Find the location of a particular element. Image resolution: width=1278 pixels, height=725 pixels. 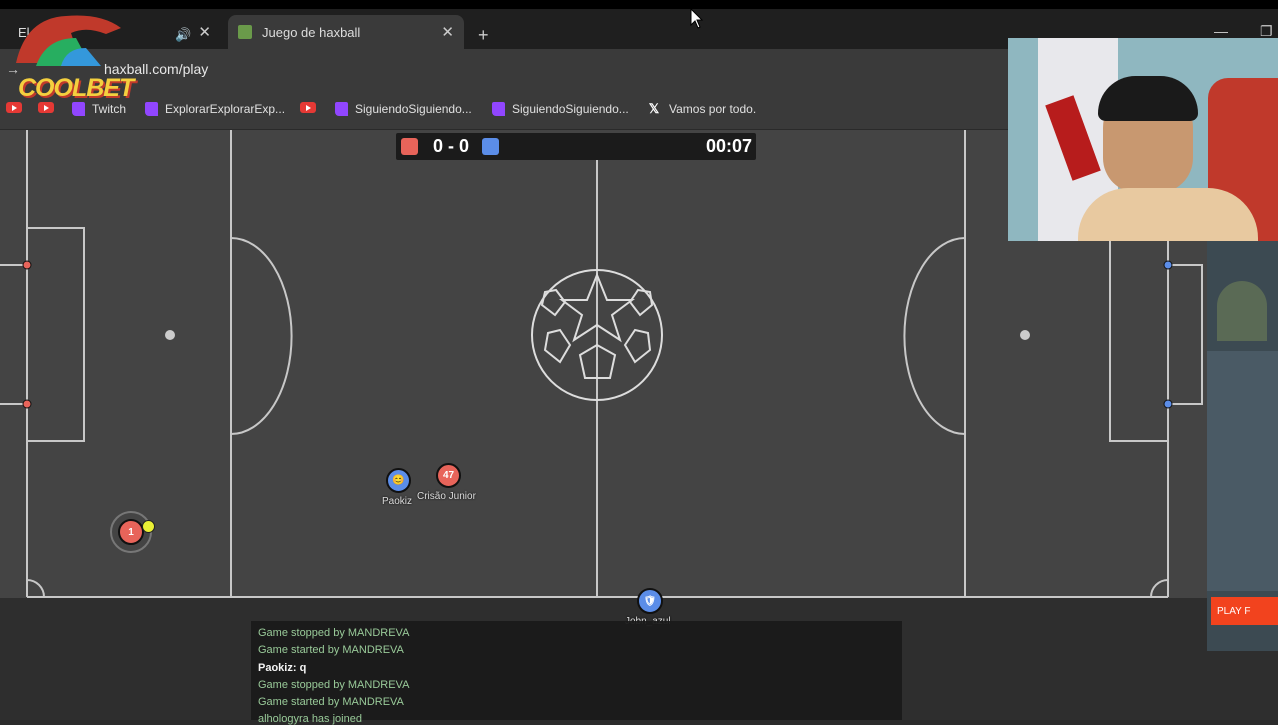

score-text: 0 - 0 is located at coordinates (451, 146).